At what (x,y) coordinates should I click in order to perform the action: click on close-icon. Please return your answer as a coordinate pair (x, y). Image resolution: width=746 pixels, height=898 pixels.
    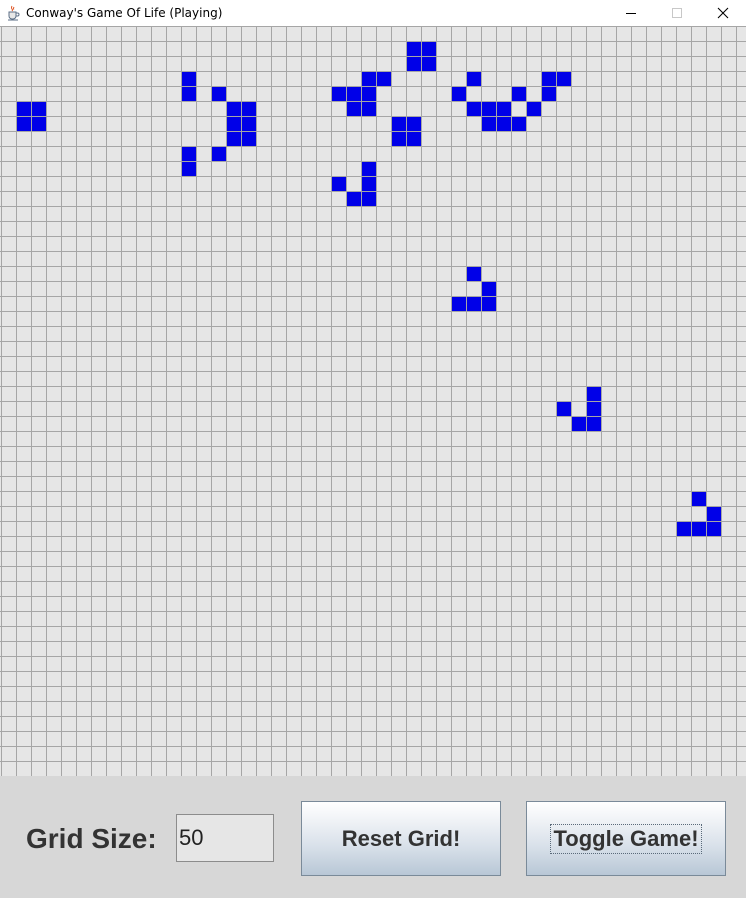
    Looking at the image, I should click on (723, 13).